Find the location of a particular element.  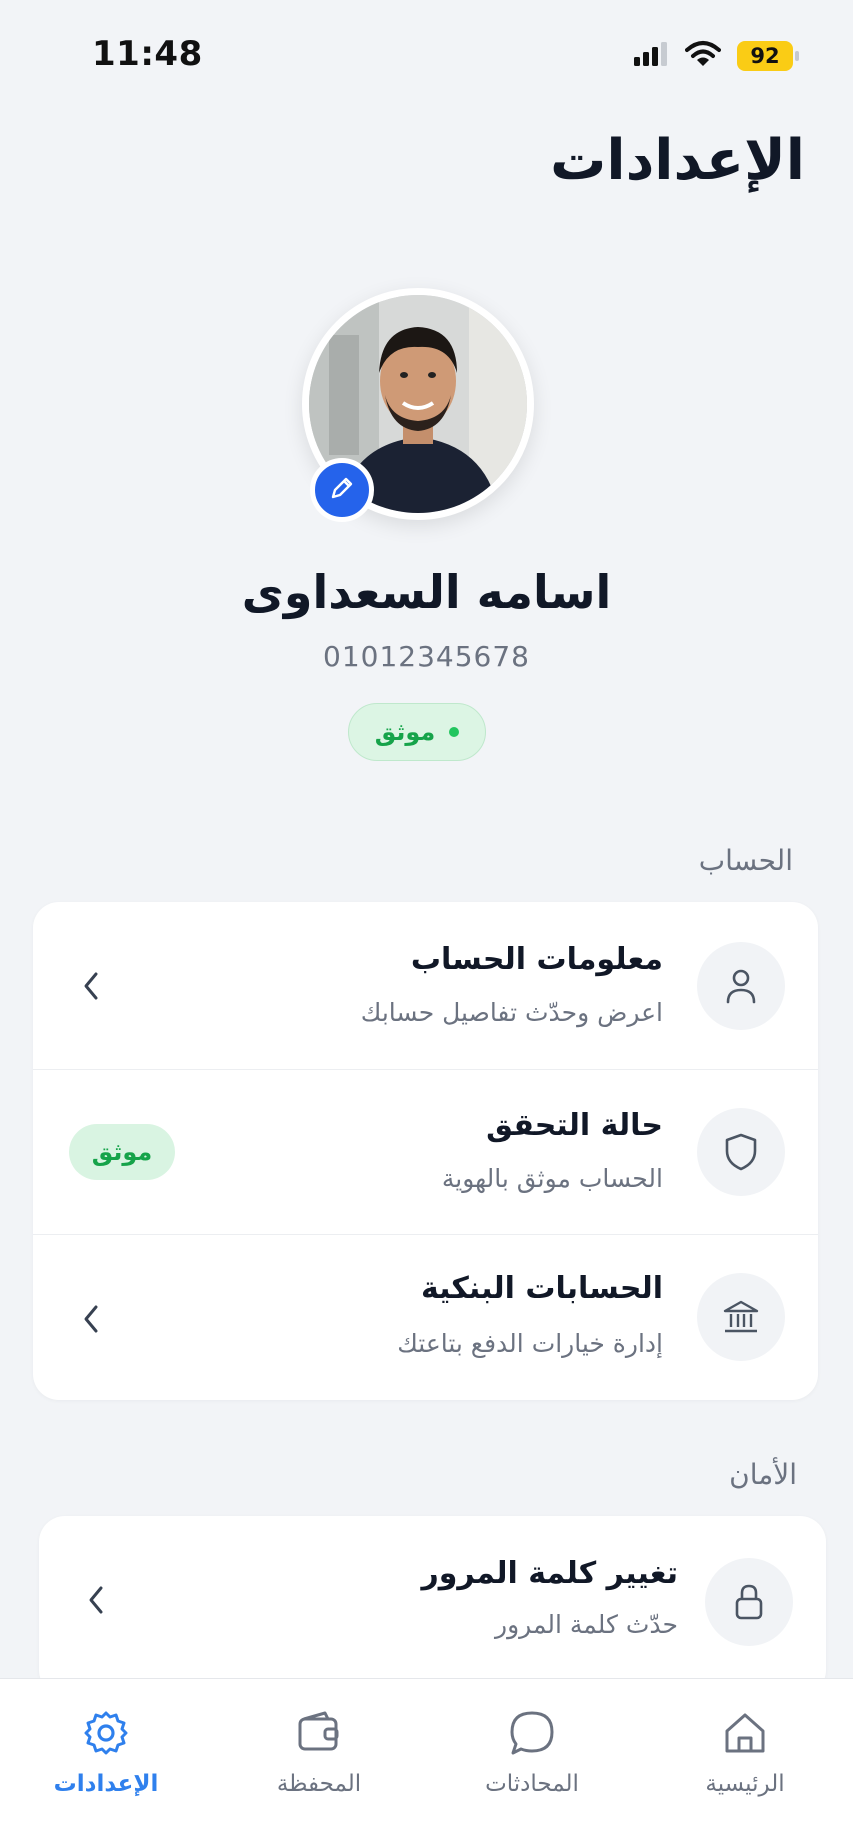

bottom-nav: الإعدادات المحفظة المحادثات الرئيسية is located at coordinates (426, 1761).